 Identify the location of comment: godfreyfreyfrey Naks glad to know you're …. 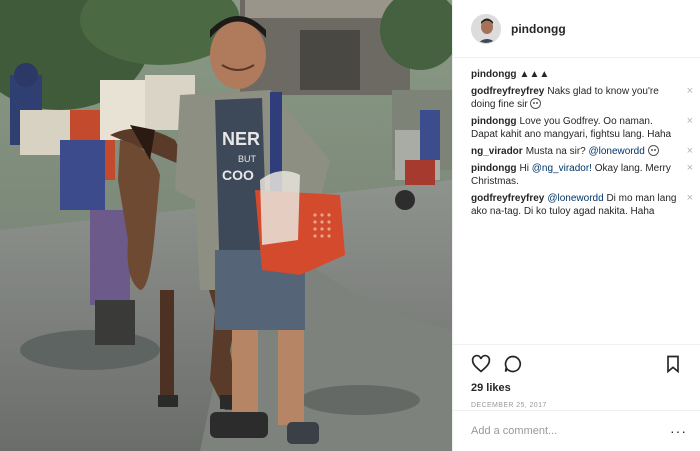
(582, 98).